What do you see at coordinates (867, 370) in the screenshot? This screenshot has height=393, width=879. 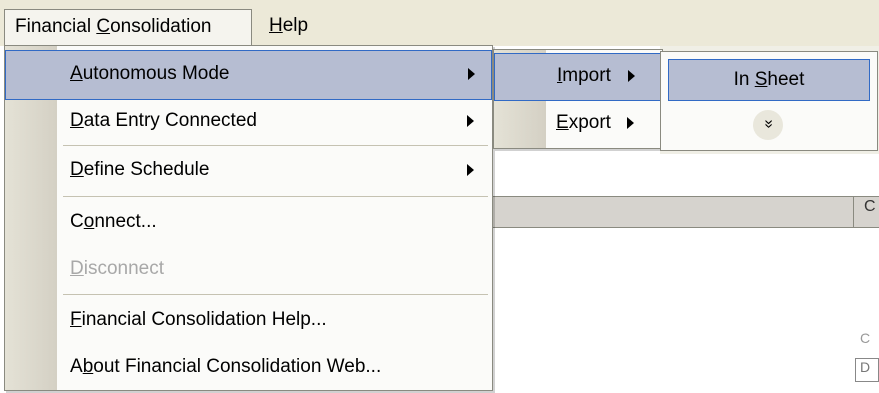 I see `side-cell-d: D` at bounding box center [867, 370].